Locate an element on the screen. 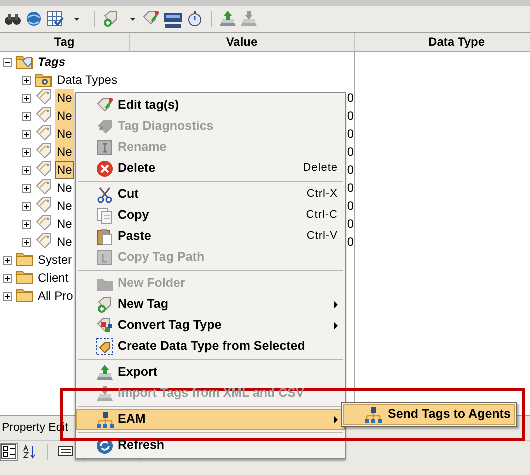 Image resolution: width=530 pixels, height=475 pixels. copy-icon is located at coordinates (105, 215).